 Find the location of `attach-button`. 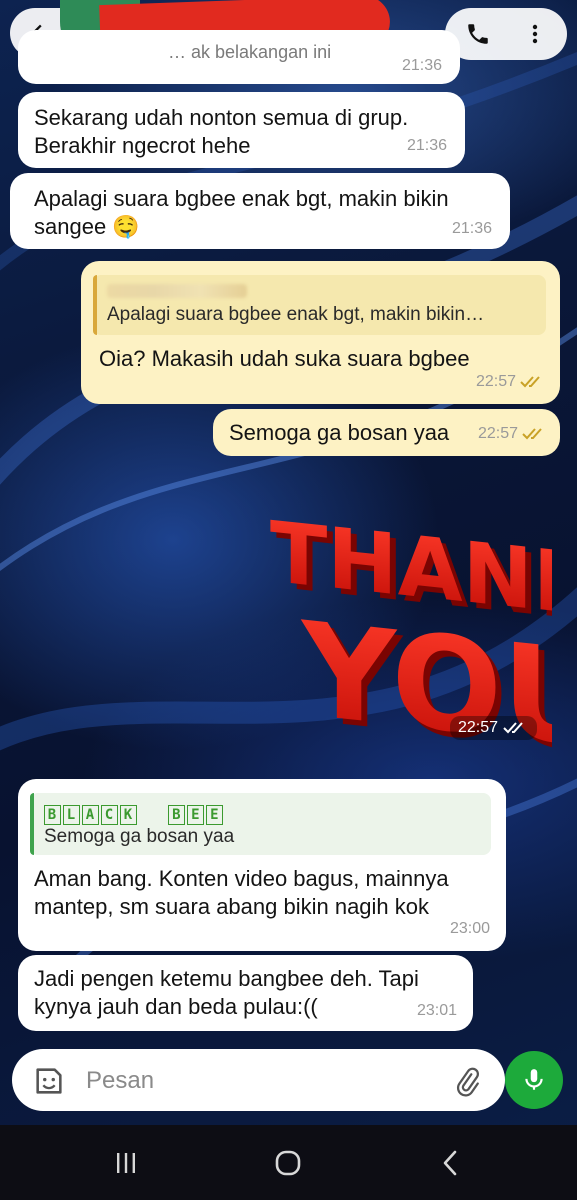

attach-button is located at coordinates (467, 1082).